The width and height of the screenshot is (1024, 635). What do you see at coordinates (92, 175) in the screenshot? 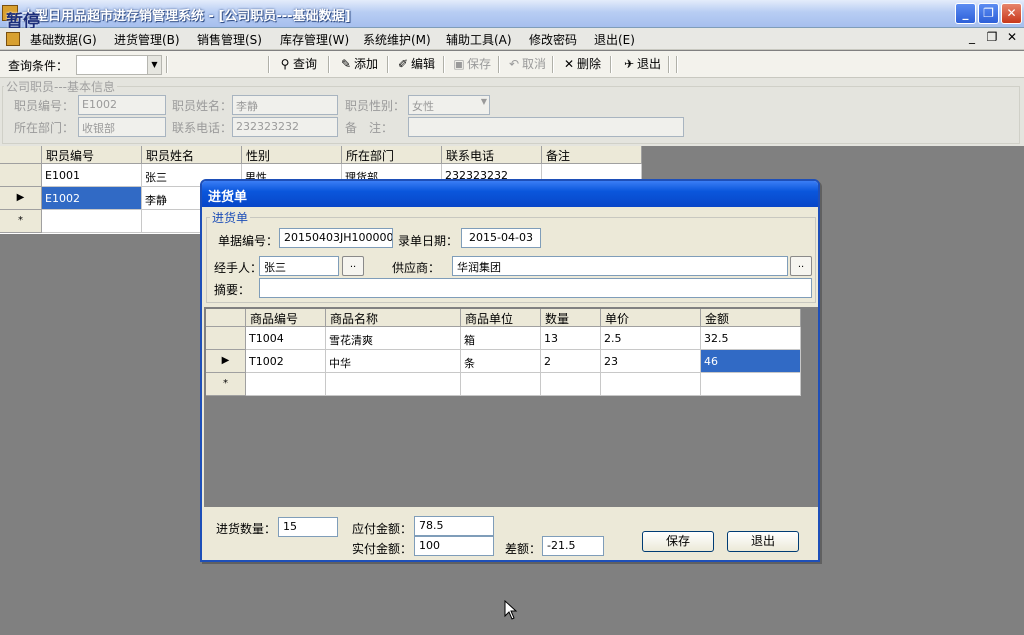
I see `table-cell: E1001` at bounding box center [92, 175].